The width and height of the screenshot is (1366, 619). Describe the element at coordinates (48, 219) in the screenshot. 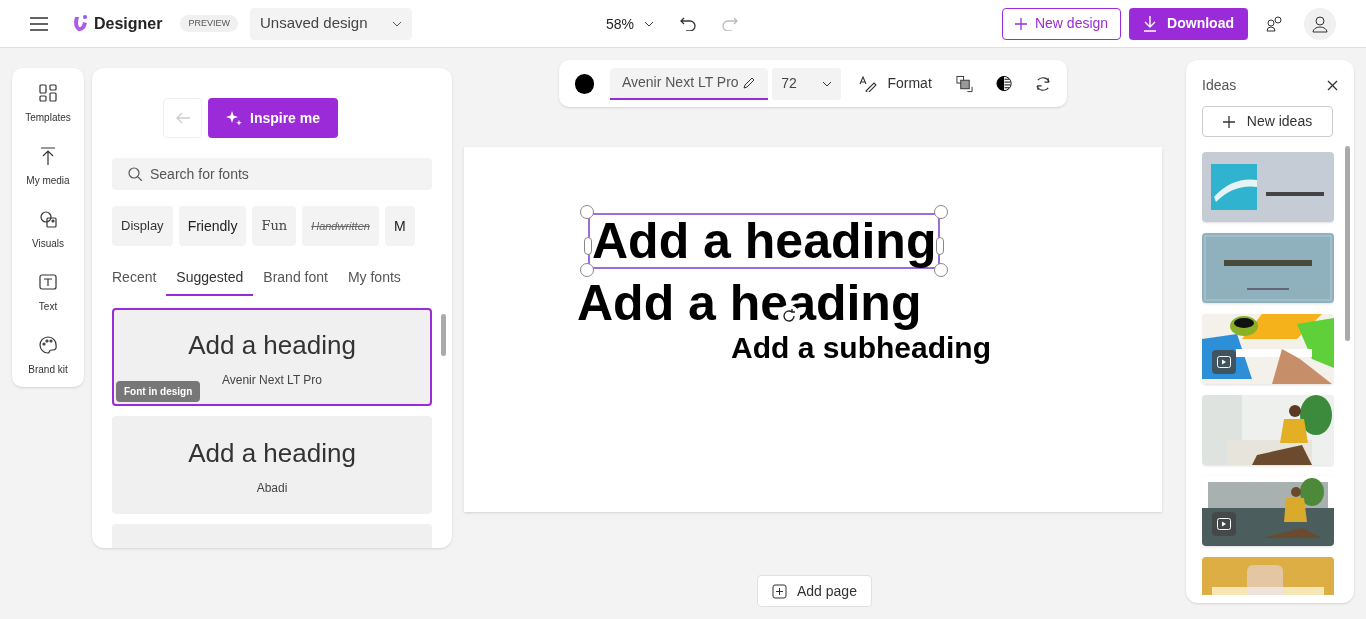

I see `shapes-icon` at that location.